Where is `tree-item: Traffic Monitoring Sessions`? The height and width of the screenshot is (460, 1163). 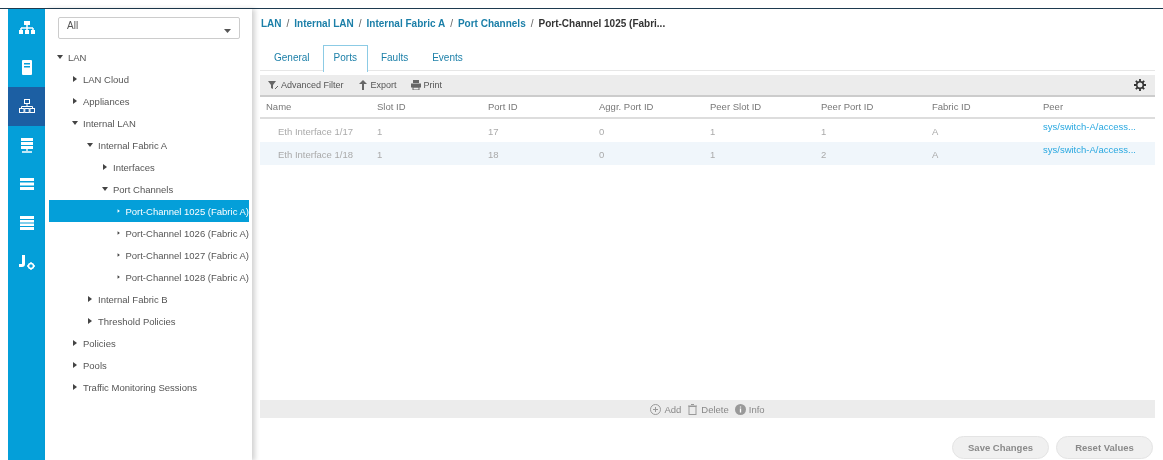 tree-item: Traffic Monitoring Sessions is located at coordinates (149, 387).